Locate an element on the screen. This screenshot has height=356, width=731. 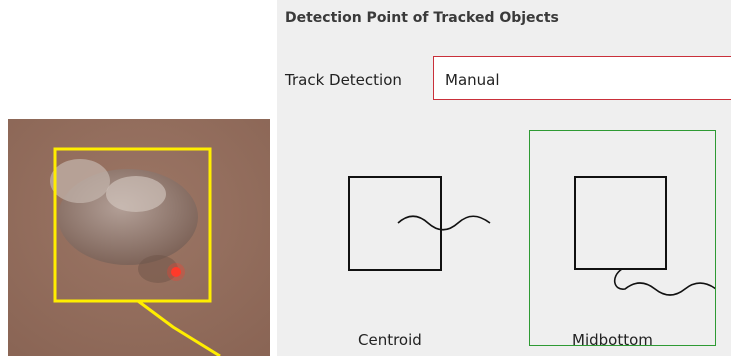
centroid-diagram-icon is located at coordinates (419, 223).